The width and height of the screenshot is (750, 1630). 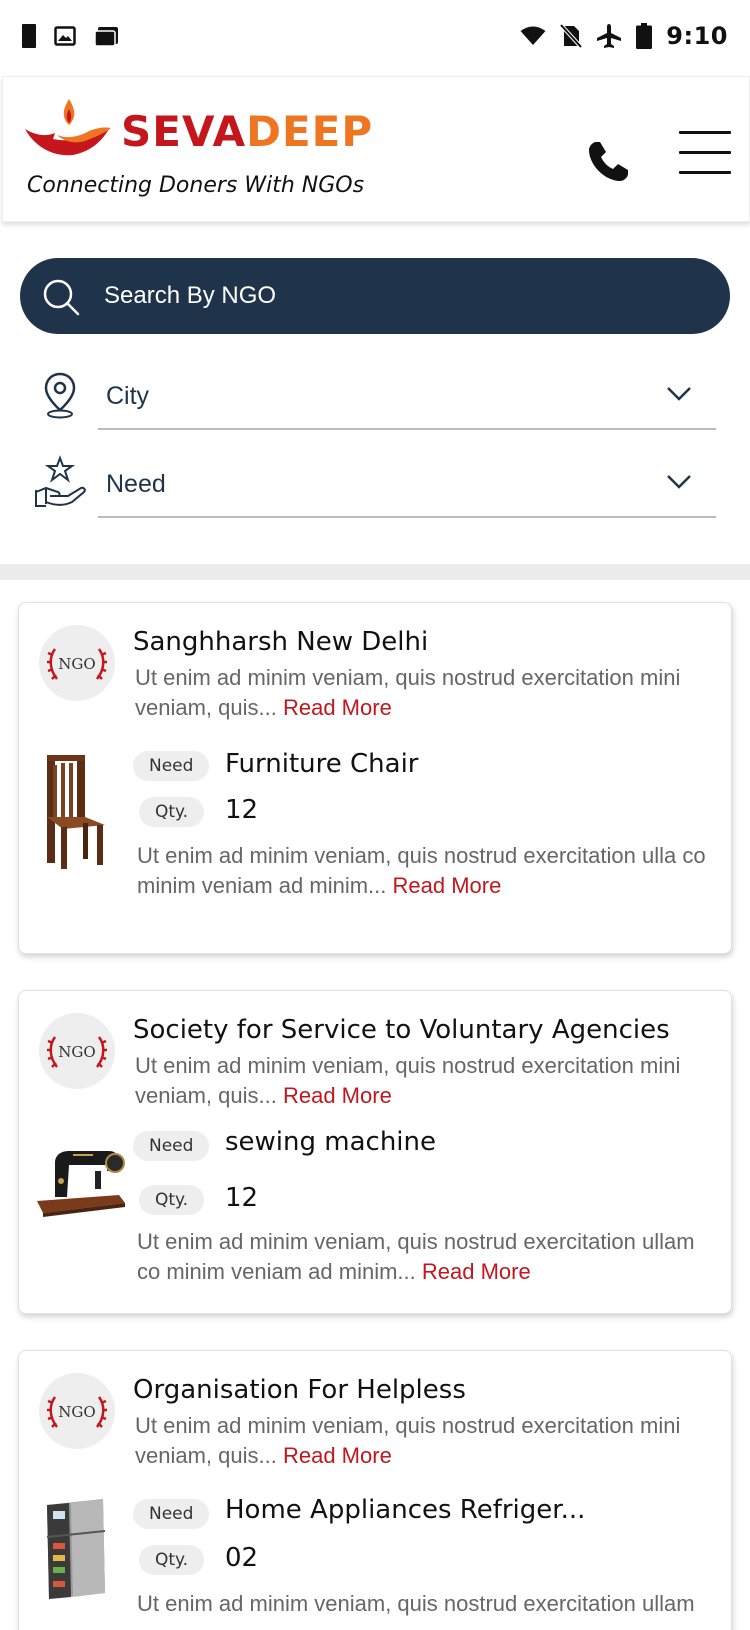 I want to click on need-item-name: sewing machine, so click(x=331, y=1142).